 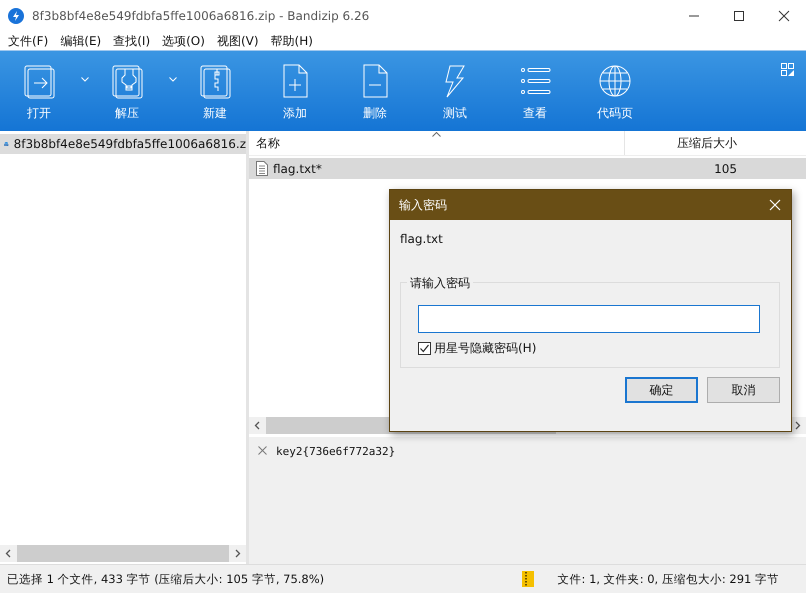 What do you see at coordinates (528, 579) in the screenshot?
I see `zip-folder-icon` at bounding box center [528, 579].